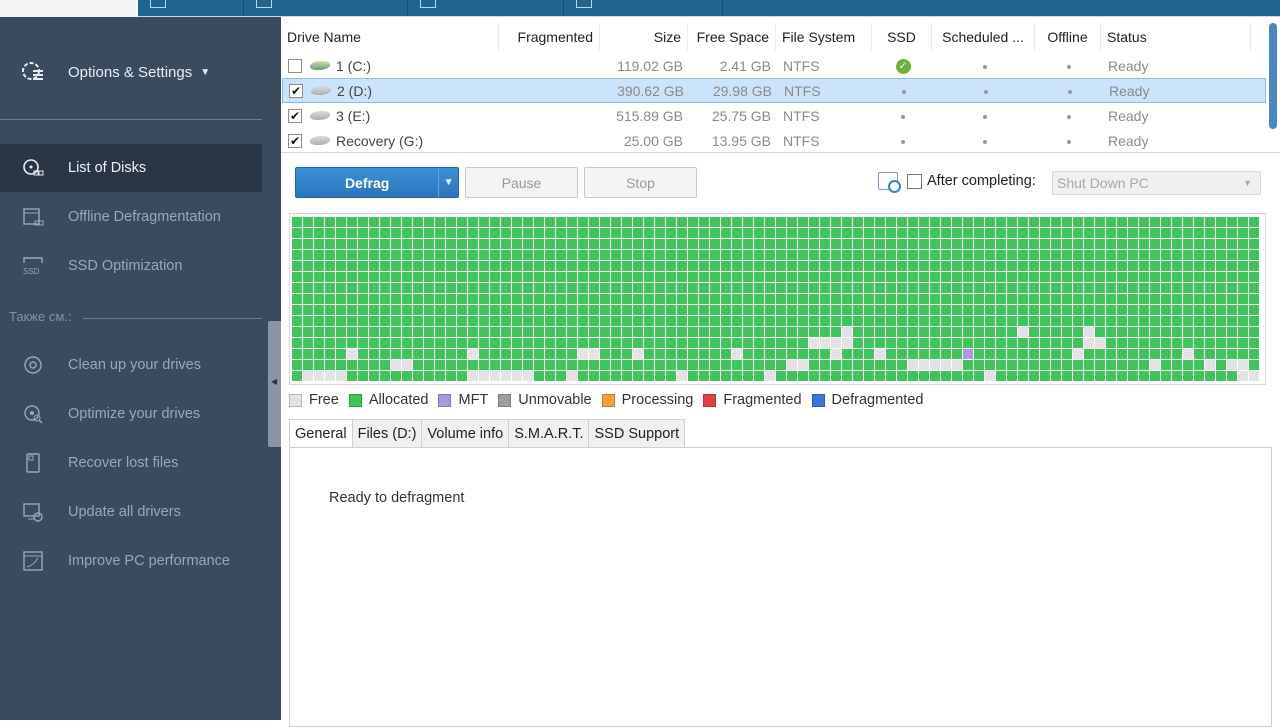  Describe the element at coordinates (637, 433) in the screenshot. I see `tab-ssd-support: SSD Support` at that location.